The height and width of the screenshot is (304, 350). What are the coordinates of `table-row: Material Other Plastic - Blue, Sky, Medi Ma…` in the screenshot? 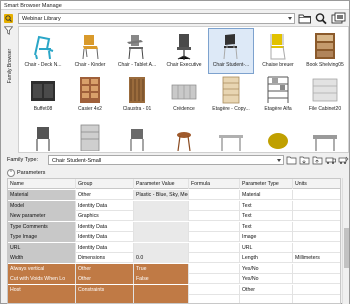 It's located at (174, 195).